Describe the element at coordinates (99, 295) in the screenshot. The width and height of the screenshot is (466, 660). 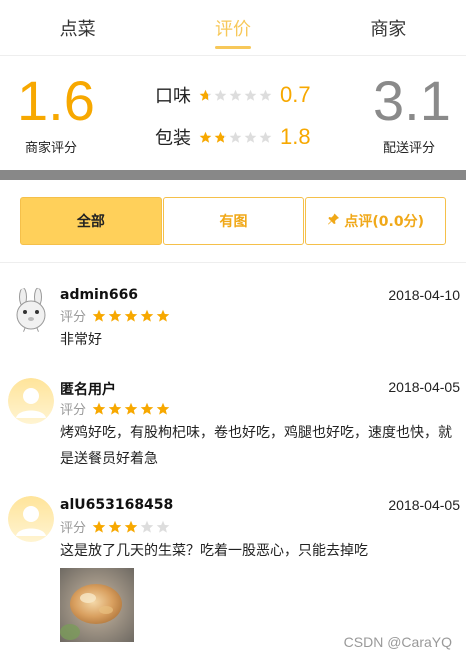
I see `review-username: admin666` at that location.